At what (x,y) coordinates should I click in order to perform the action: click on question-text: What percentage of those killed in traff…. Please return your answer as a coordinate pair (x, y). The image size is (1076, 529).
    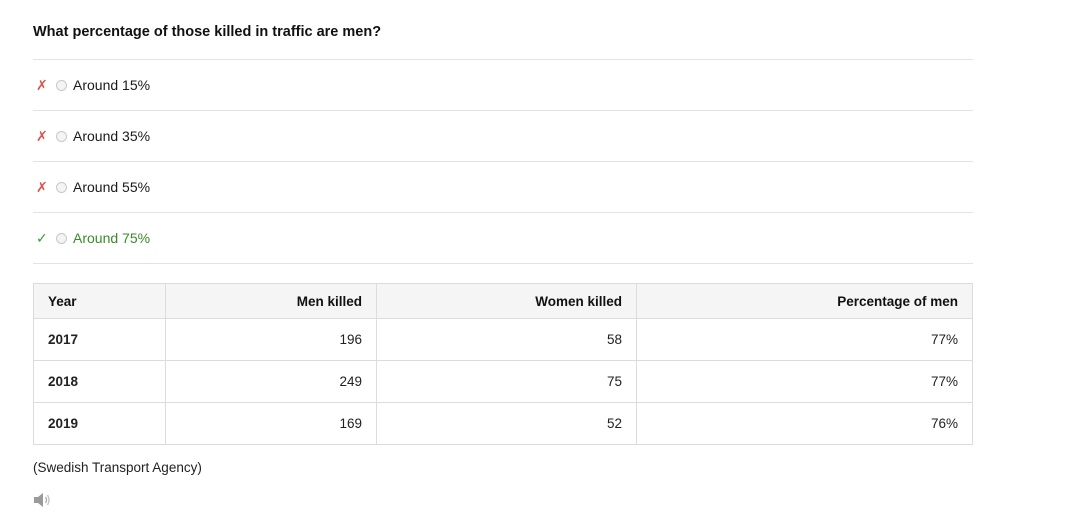
    Looking at the image, I should click on (207, 32).